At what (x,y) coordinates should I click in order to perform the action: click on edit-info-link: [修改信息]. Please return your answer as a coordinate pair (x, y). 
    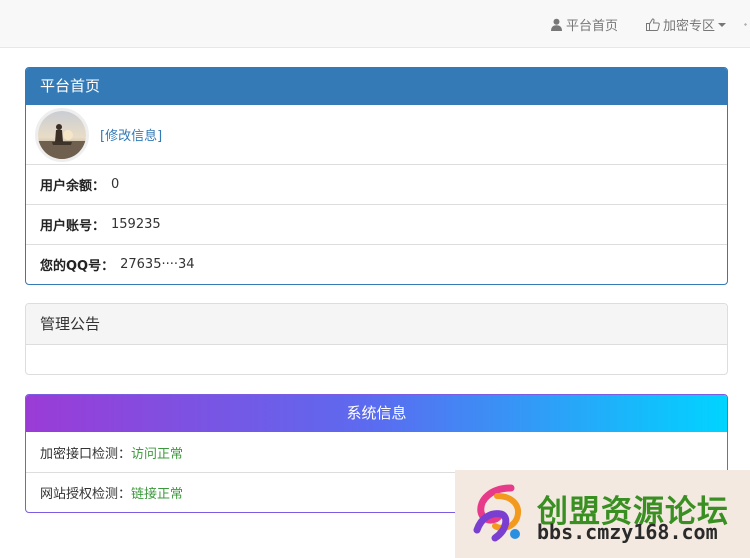
    Looking at the image, I should click on (131, 134).